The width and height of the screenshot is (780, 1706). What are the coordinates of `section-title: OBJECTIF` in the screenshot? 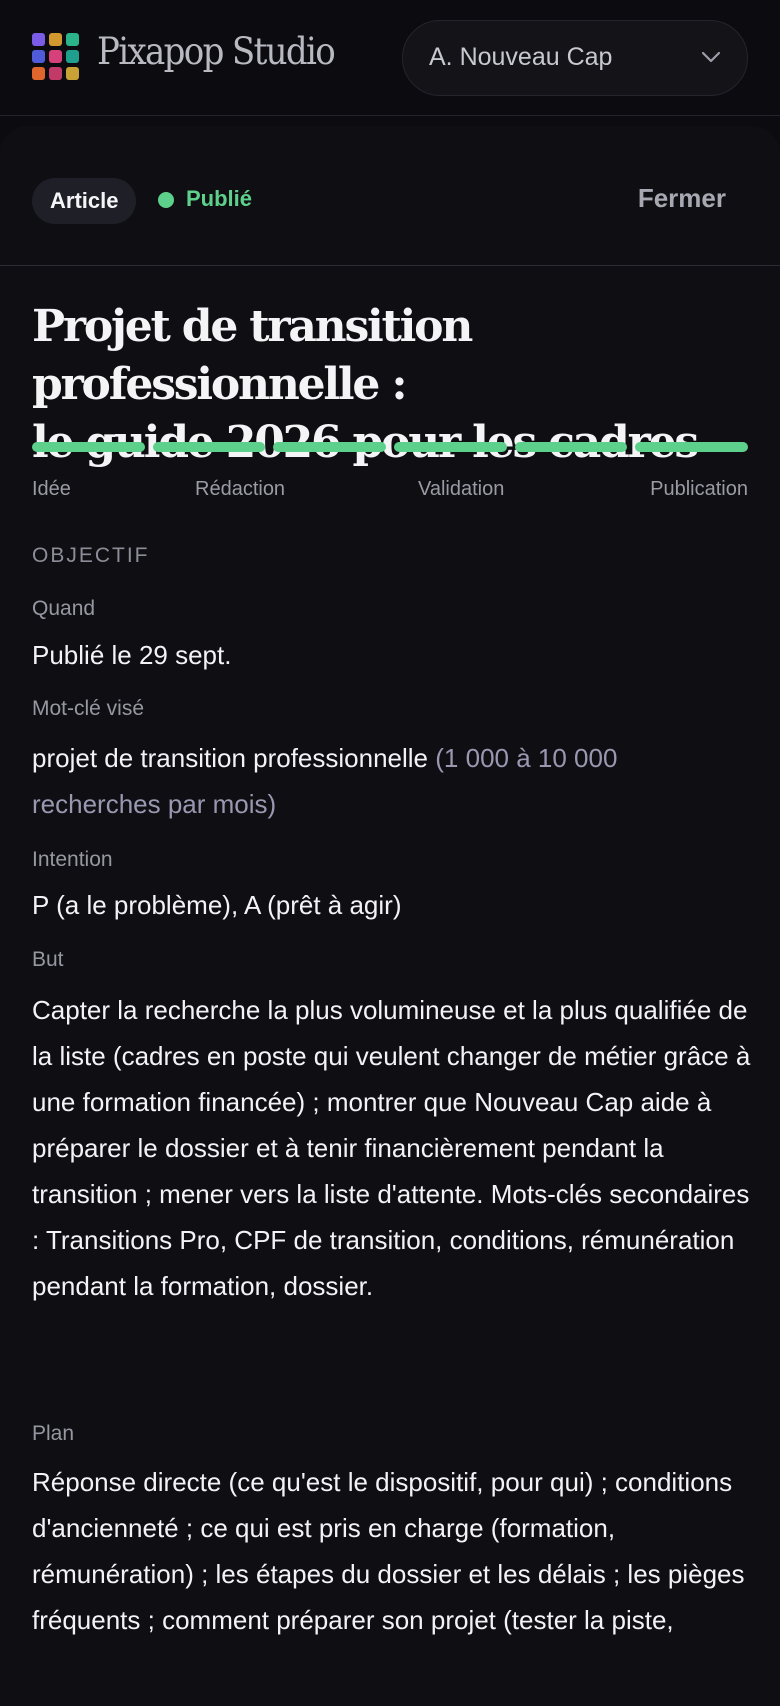 It's located at (91, 555).